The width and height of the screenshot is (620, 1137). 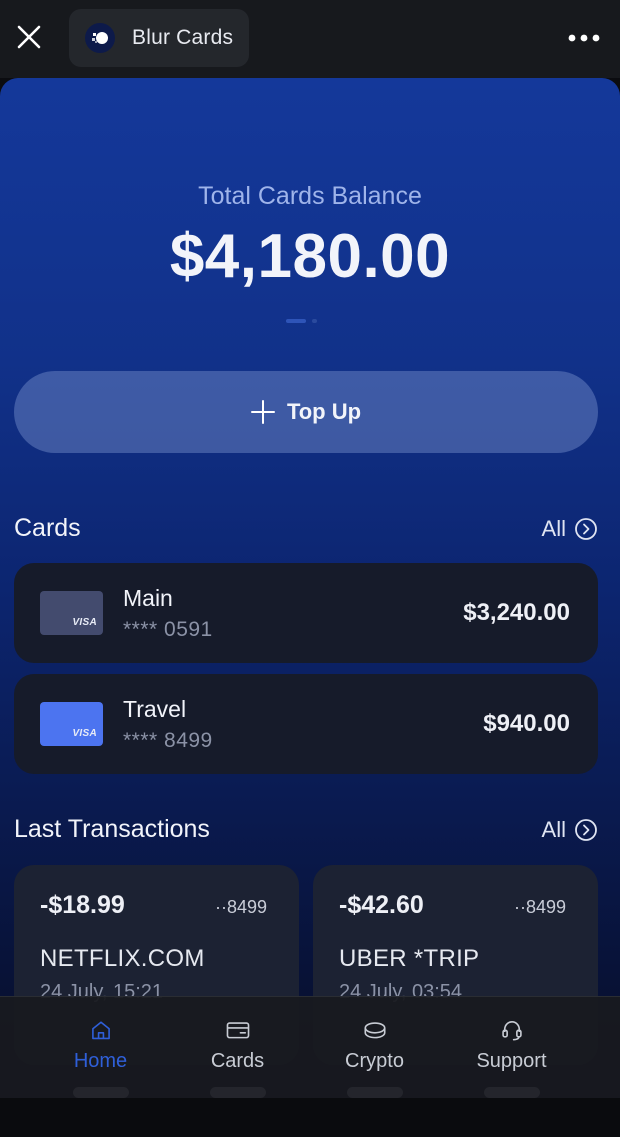 What do you see at coordinates (262, 412) in the screenshot?
I see `plus-icon` at bounding box center [262, 412].